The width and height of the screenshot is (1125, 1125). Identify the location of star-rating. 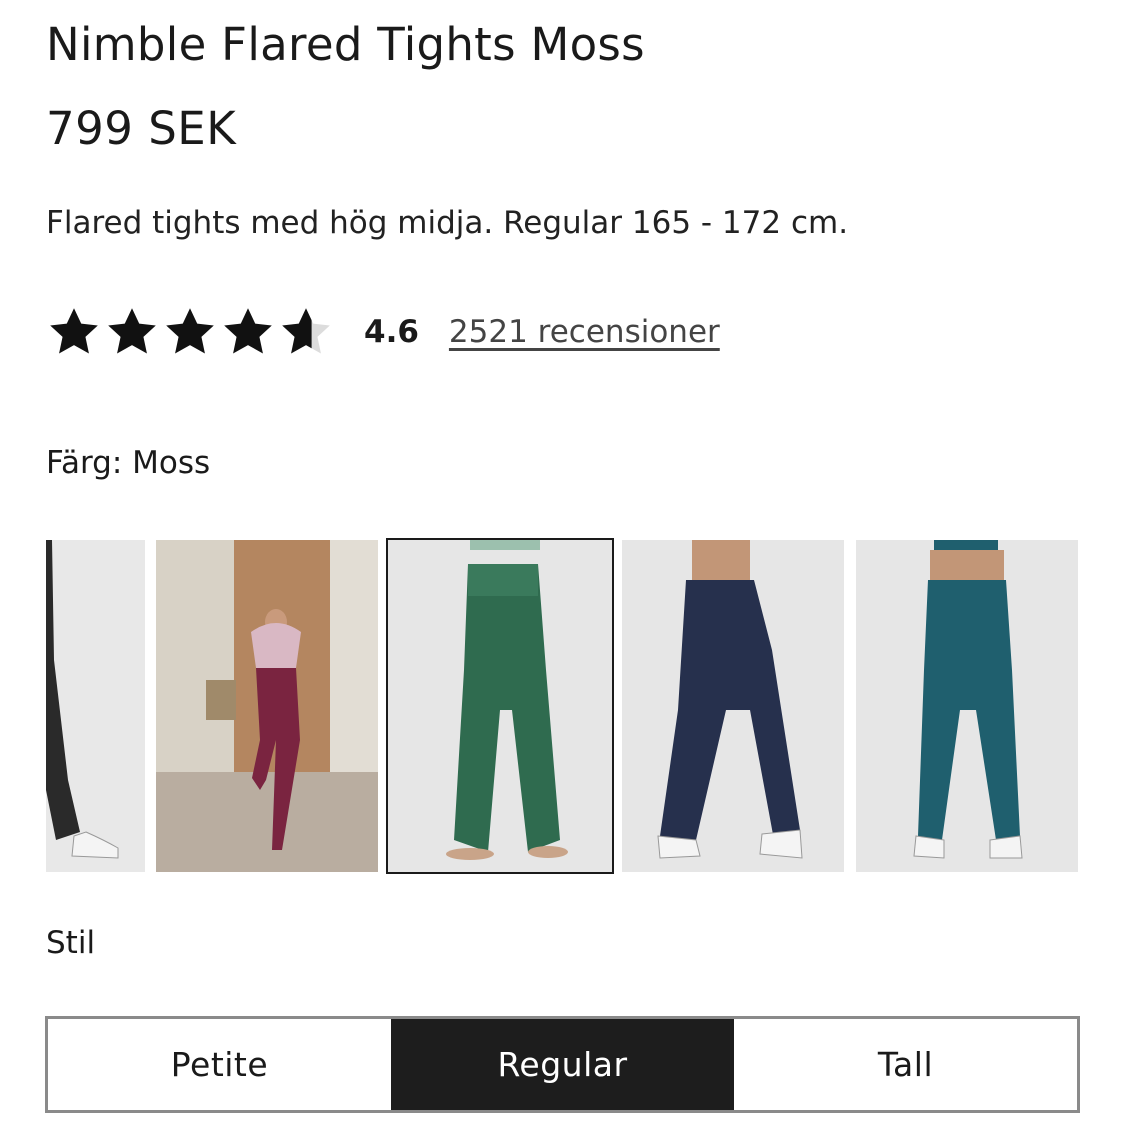
(190, 332).